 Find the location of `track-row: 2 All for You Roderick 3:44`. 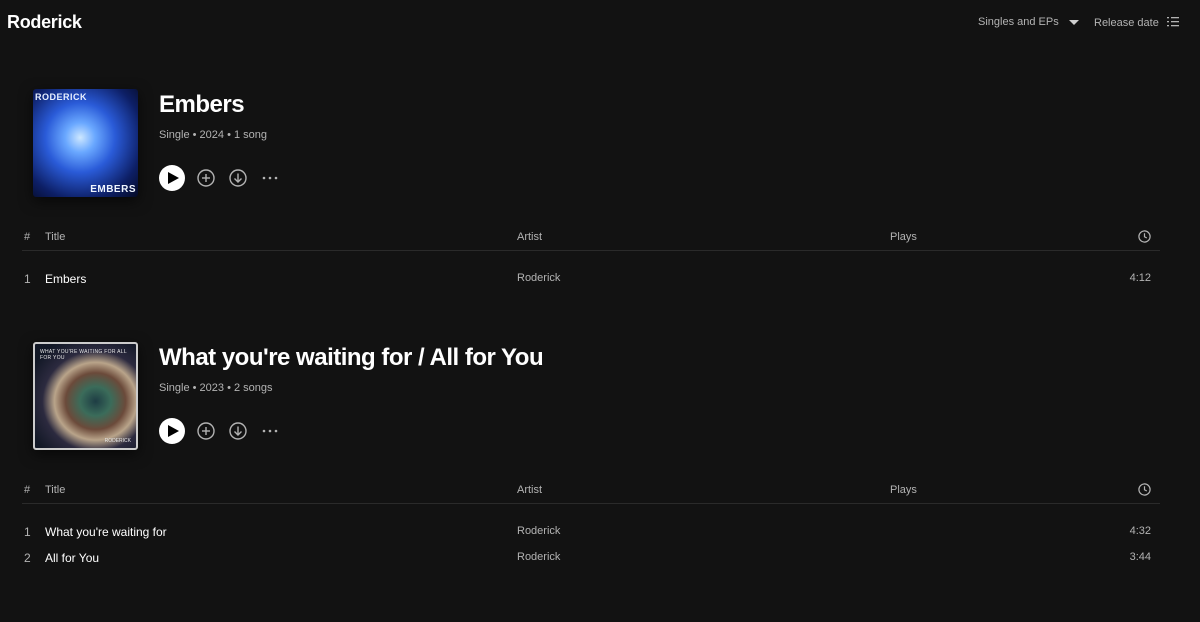

track-row: 2 All for You Roderick 3:44 is located at coordinates (591, 561).